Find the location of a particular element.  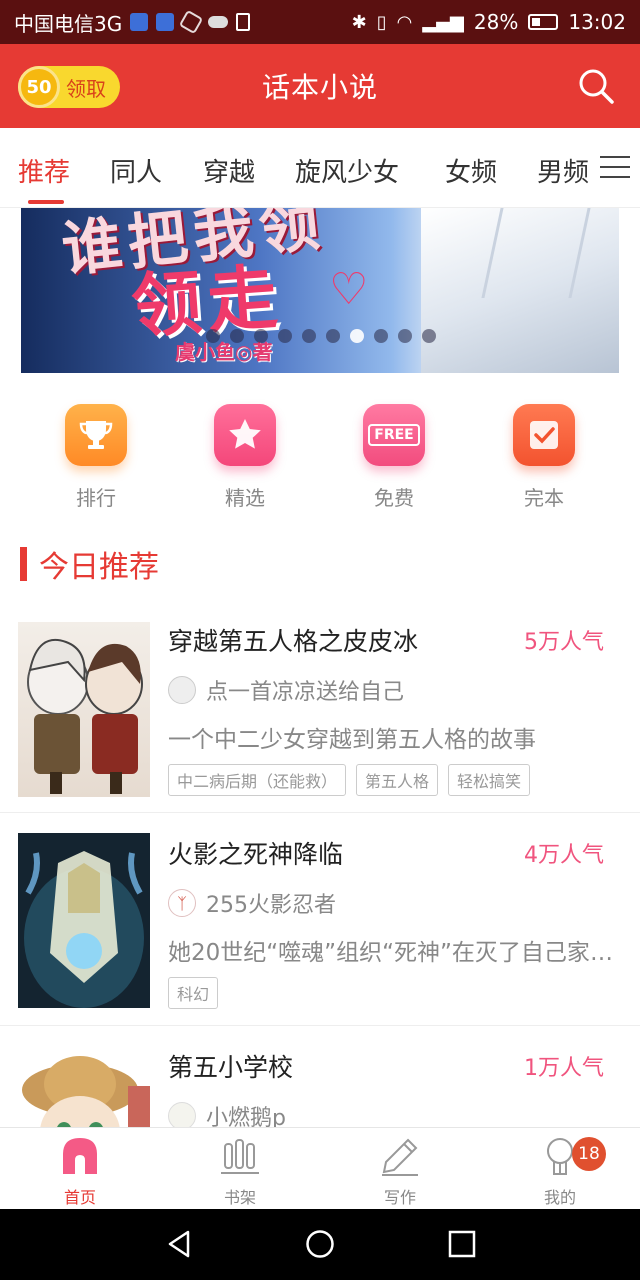

settings-hex-icon is located at coordinates (191, 22).